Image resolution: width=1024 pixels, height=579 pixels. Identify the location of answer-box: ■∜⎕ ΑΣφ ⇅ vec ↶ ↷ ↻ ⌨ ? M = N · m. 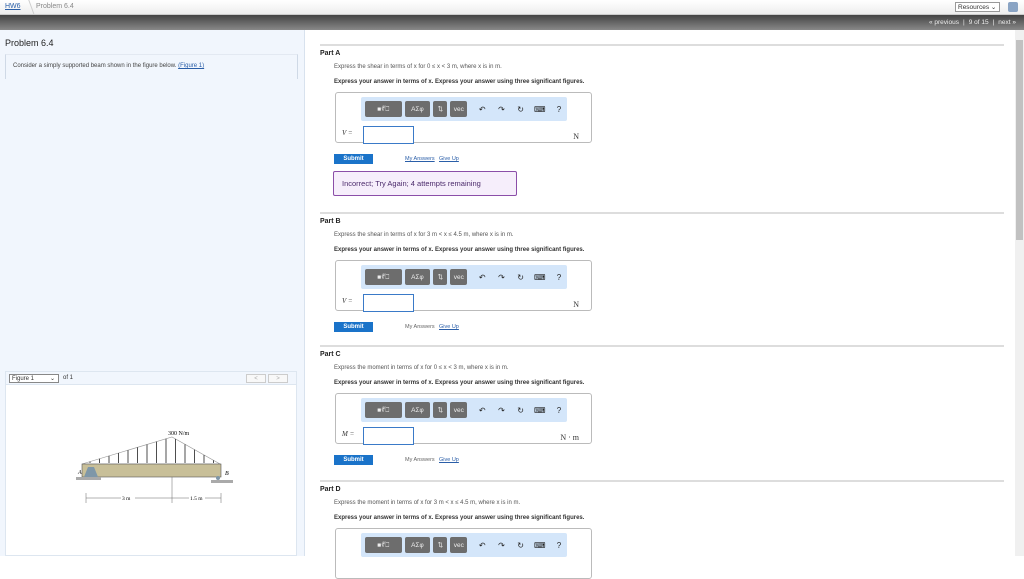
(463, 419).